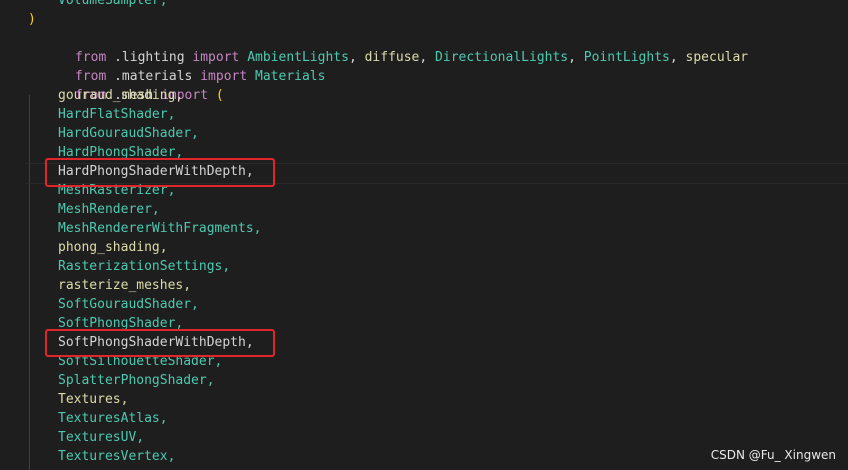  Describe the element at coordinates (424, 85) in the screenshot. I see `code-line: from .mesh import (` at that location.